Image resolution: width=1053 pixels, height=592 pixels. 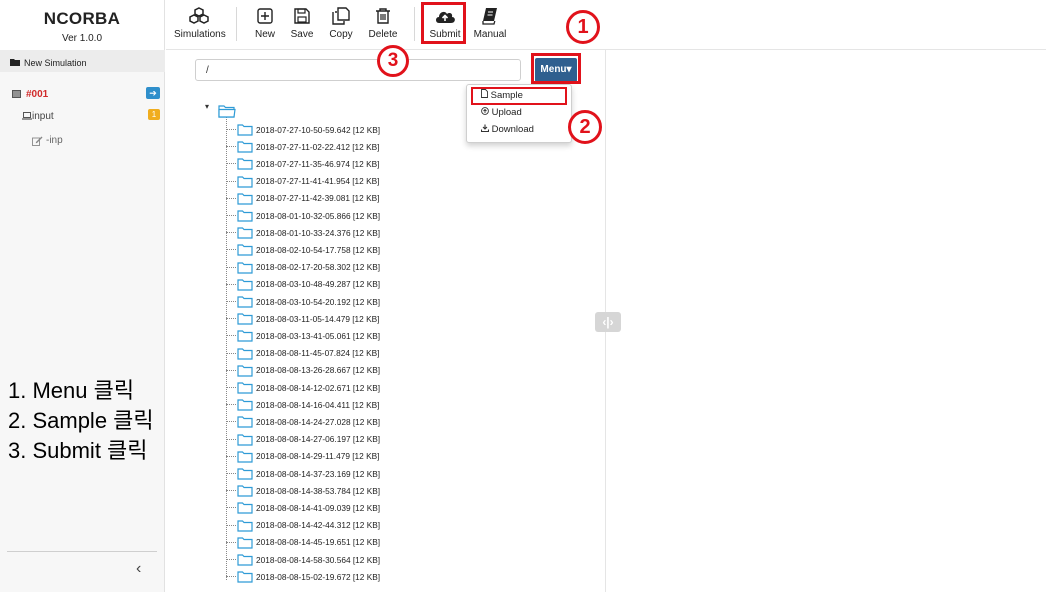 What do you see at coordinates (318, 146) in the screenshot?
I see `tree-node-label: 2018-07-27-11-02-22.412 [12 KB]` at bounding box center [318, 146].